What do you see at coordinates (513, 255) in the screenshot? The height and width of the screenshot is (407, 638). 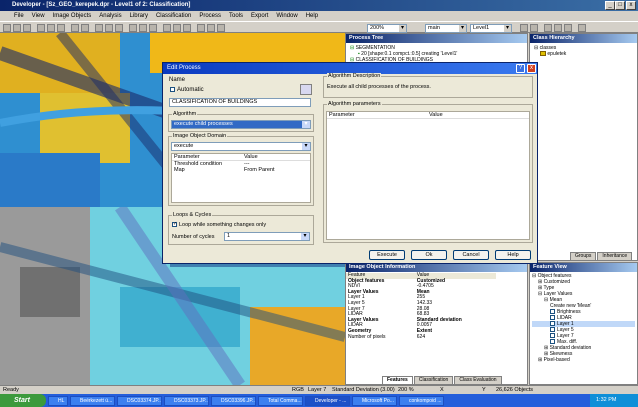 I see `help-button: Help` at bounding box center [513, 255].